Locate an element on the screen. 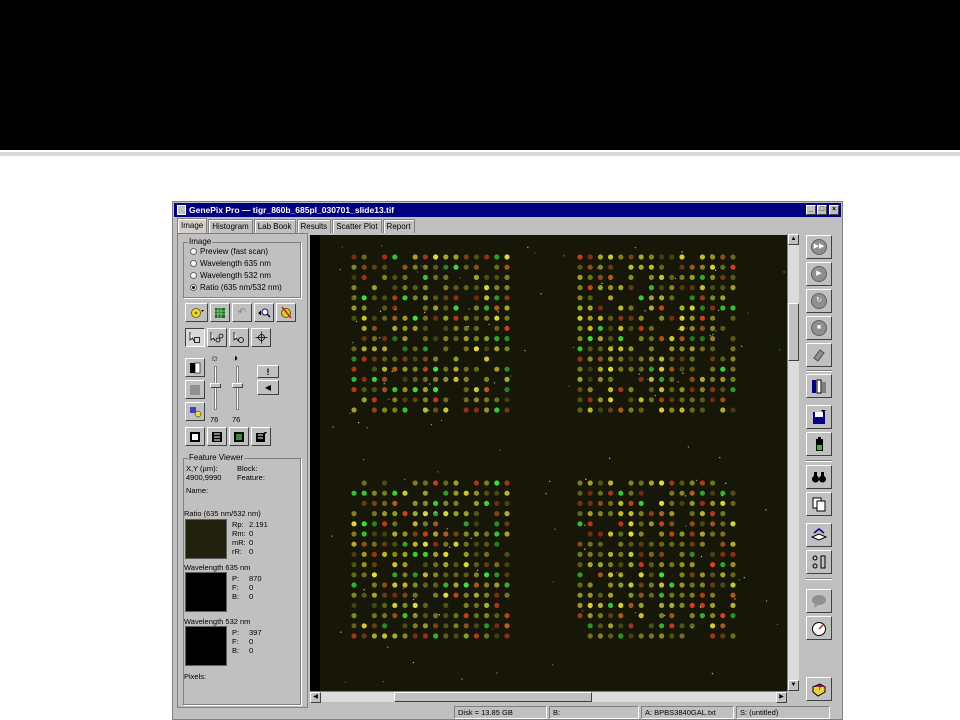 This screenshot has width=960, height=720. play-button: ▶ is located at coordinates (819, 274).